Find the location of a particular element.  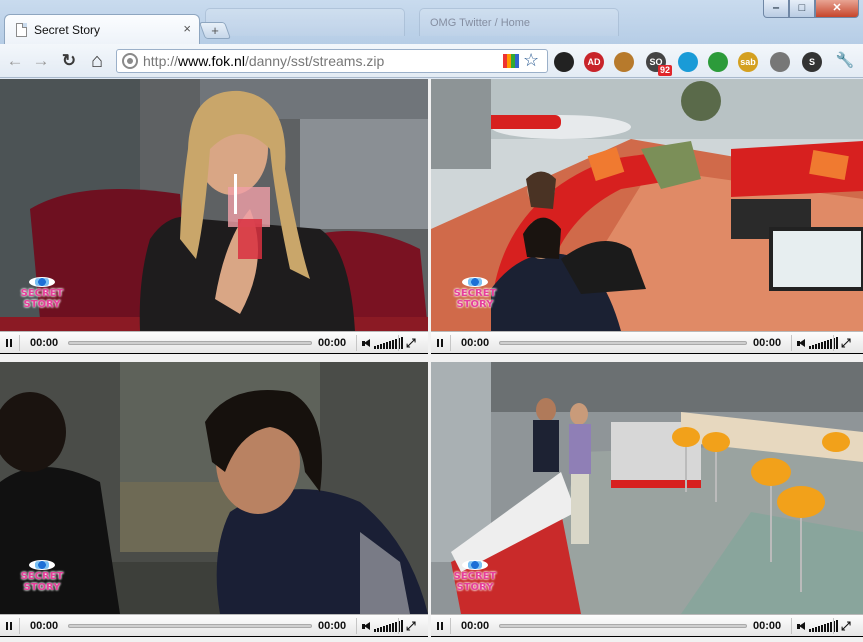

plus-icon: + is located at coordinates (215, 30).